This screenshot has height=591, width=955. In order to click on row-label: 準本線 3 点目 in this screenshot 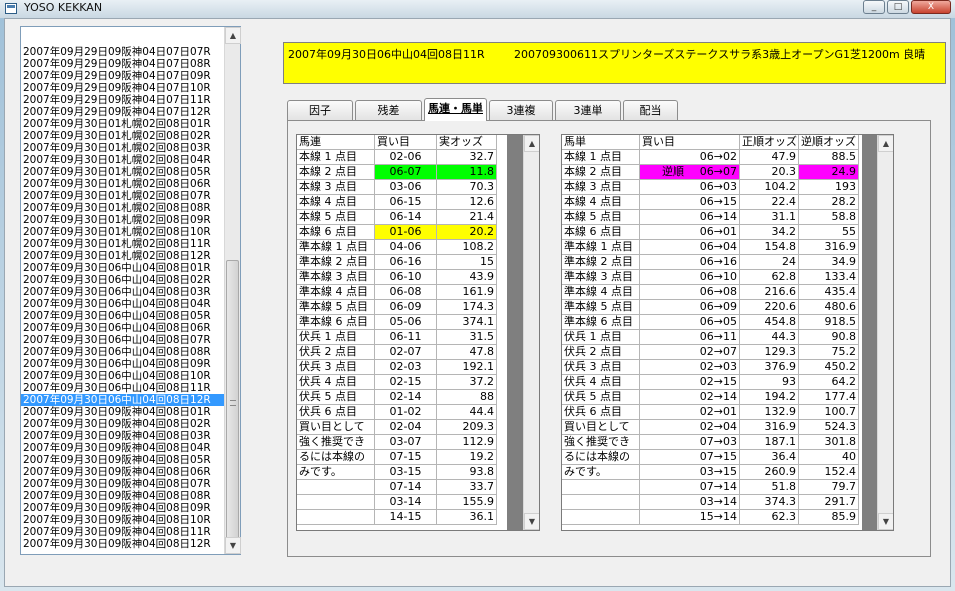, I will do `click(336, 277)`.